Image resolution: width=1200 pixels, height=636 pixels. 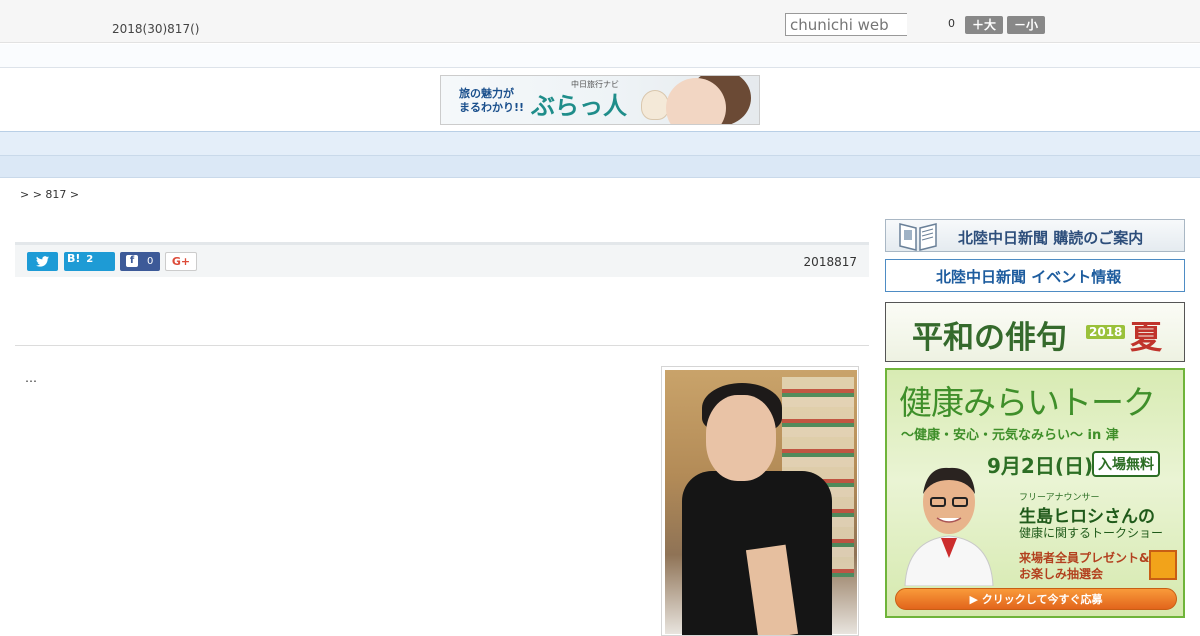 What do you see at coordinates (1051, 238) in the screenshot?
I see `subscription-ad-text: 北陸中日新聞 購読のご案内` at bounding box center [1051, 238].